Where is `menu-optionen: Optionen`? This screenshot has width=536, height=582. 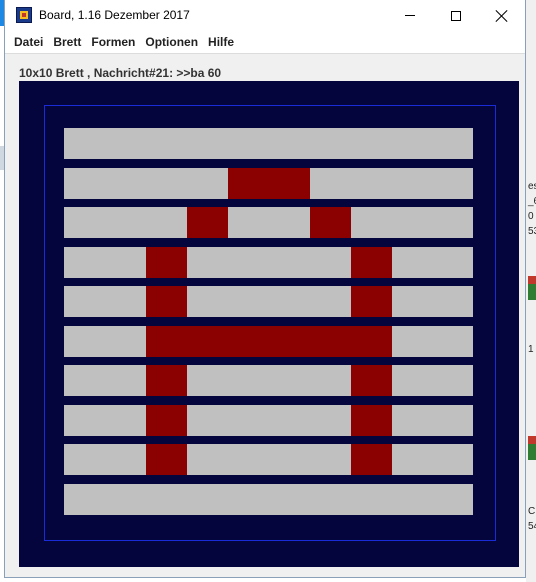 menu-optionen: Optionen is located at coordinates (171, 42).